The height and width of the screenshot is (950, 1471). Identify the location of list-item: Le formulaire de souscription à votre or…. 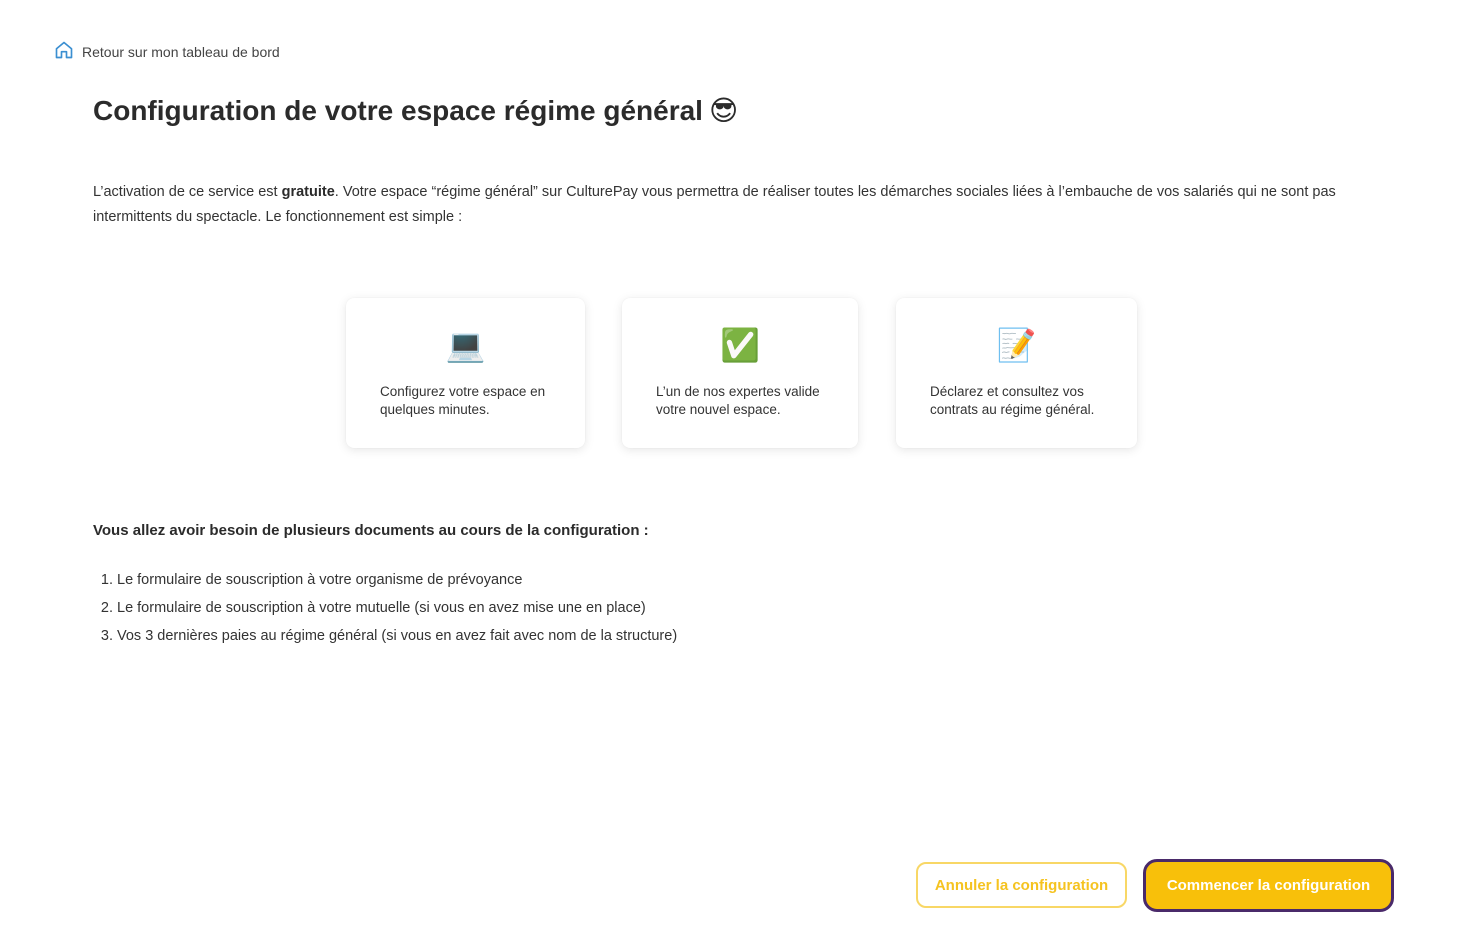
(397, 580).